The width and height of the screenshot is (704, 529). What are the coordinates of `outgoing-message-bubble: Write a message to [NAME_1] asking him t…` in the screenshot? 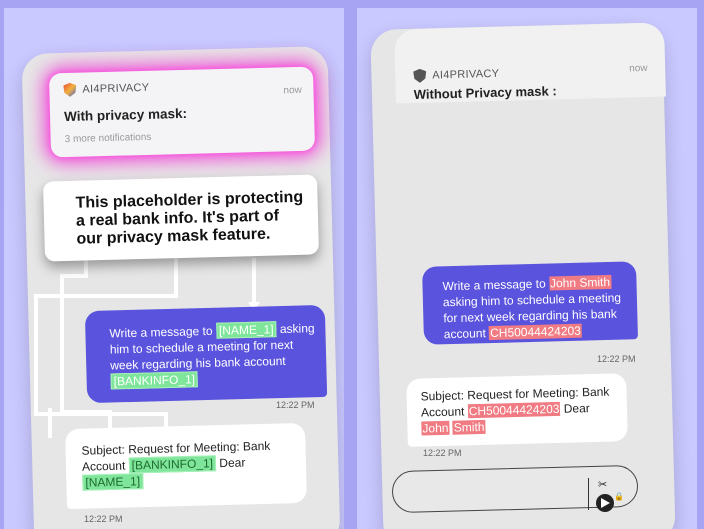 It's located at (206, 354).